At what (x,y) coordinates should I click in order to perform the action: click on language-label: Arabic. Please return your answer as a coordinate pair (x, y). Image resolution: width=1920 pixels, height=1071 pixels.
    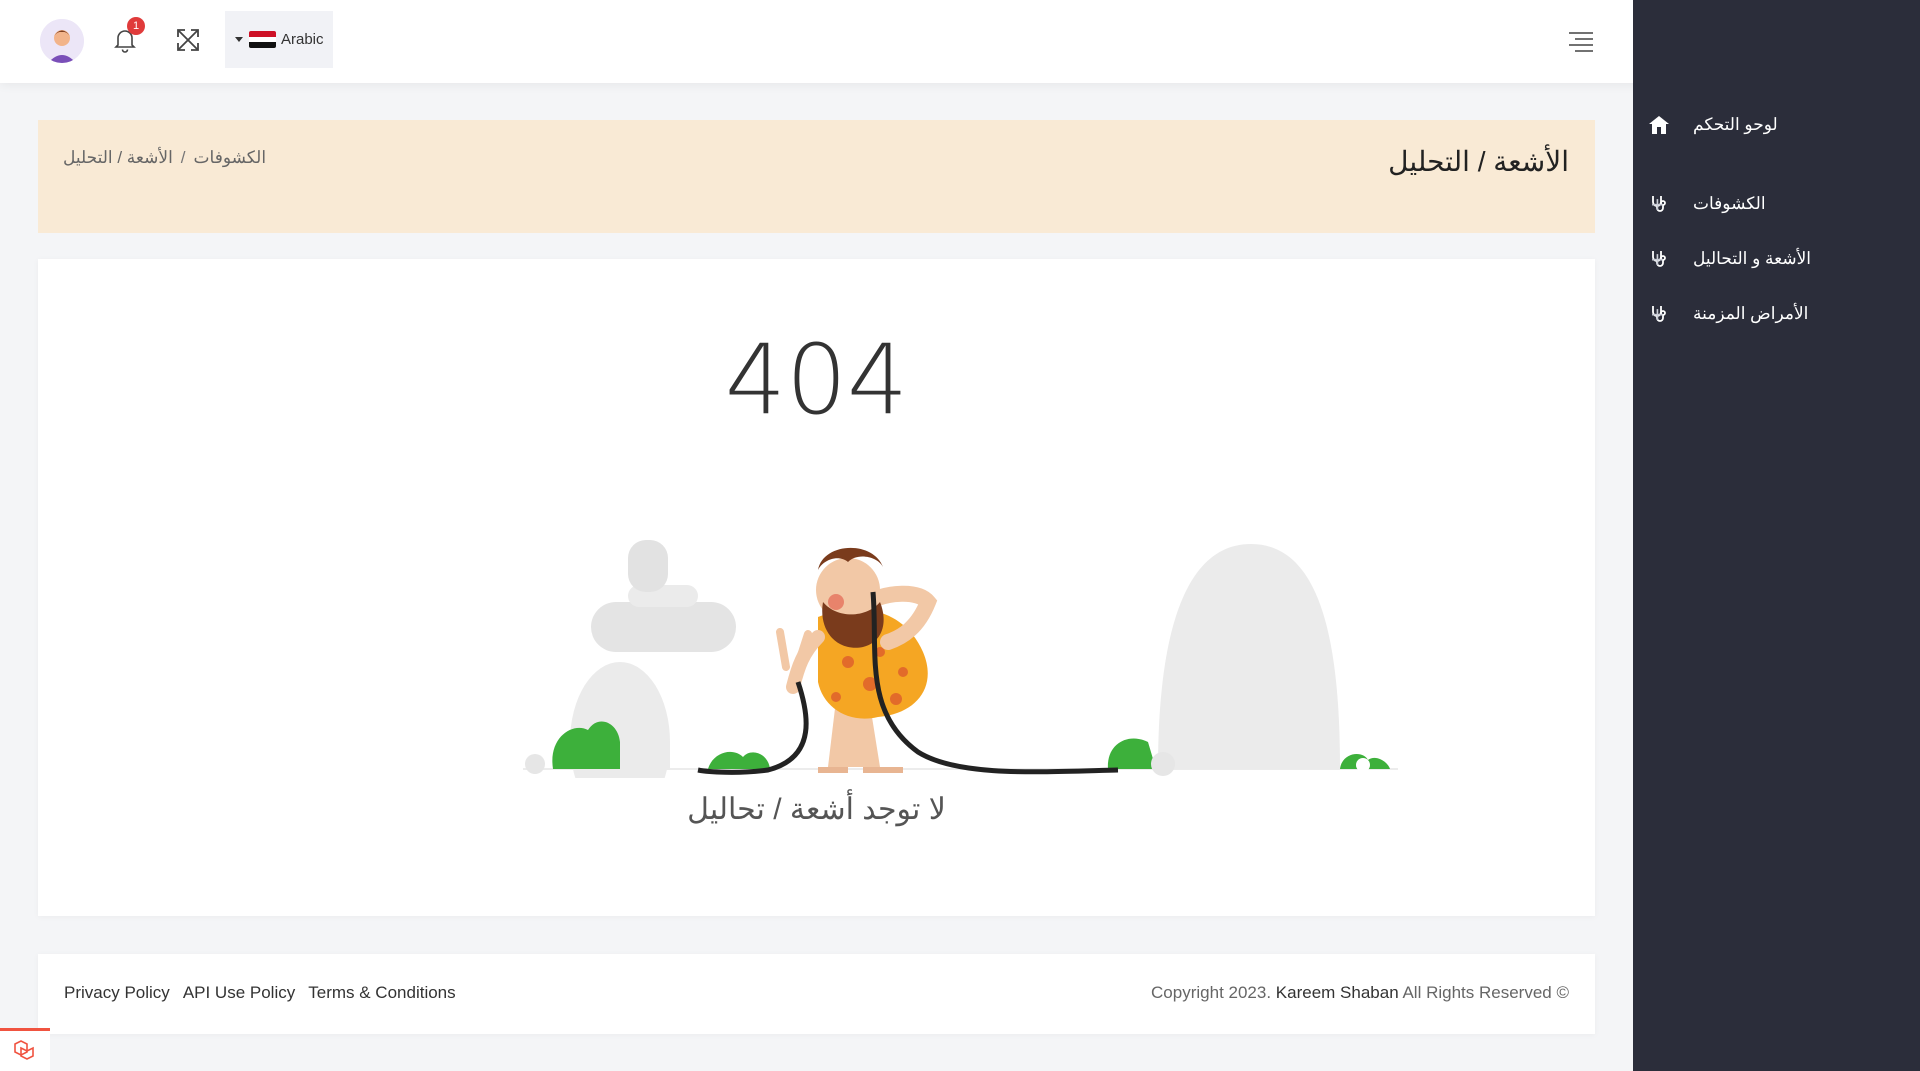
    Looking at the image, I should click on (302, 39).